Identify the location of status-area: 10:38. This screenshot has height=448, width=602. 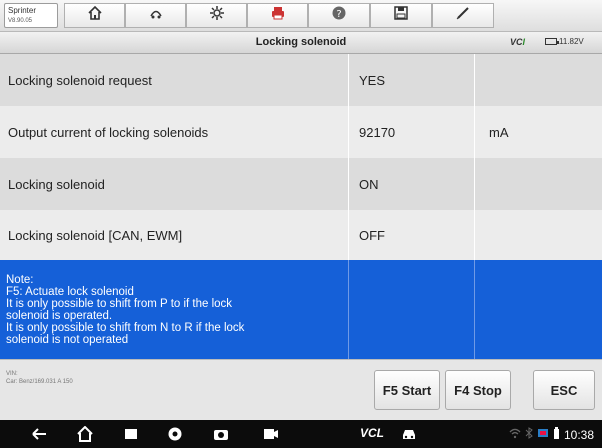
(551, 435).